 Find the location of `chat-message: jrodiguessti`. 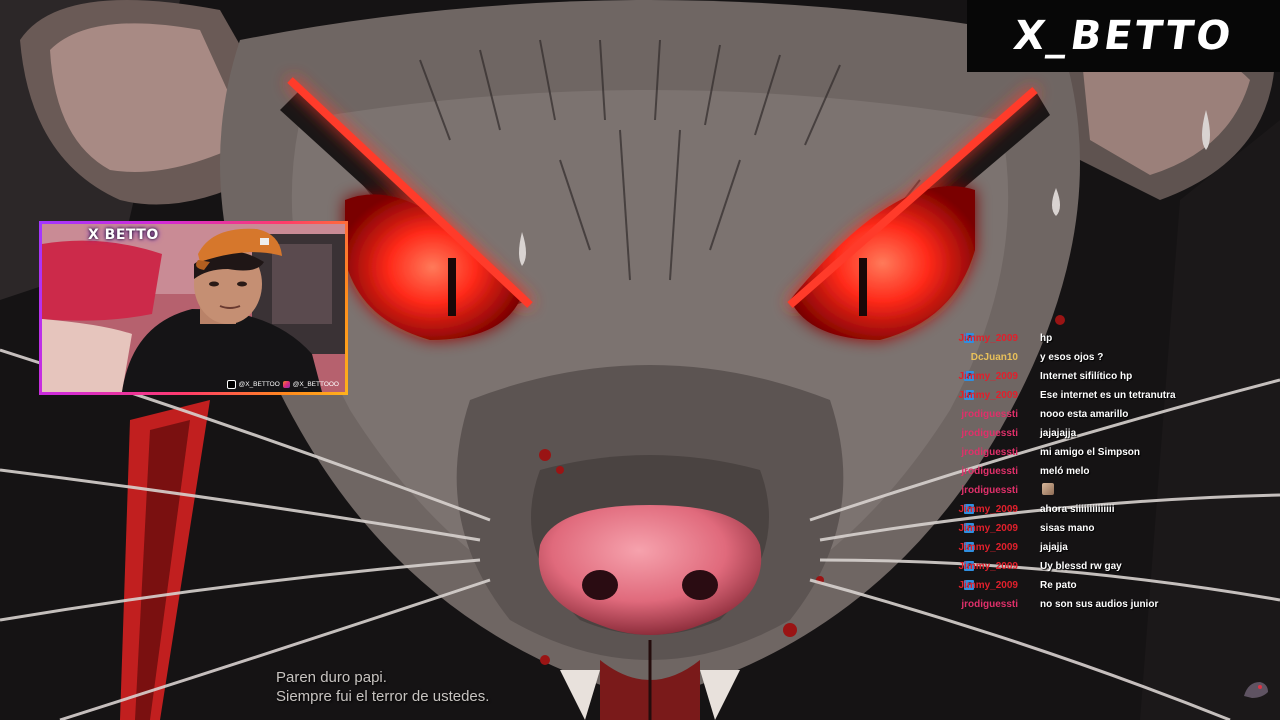

chat-message: jrodiguessti is located at coordinates (1111, 491).